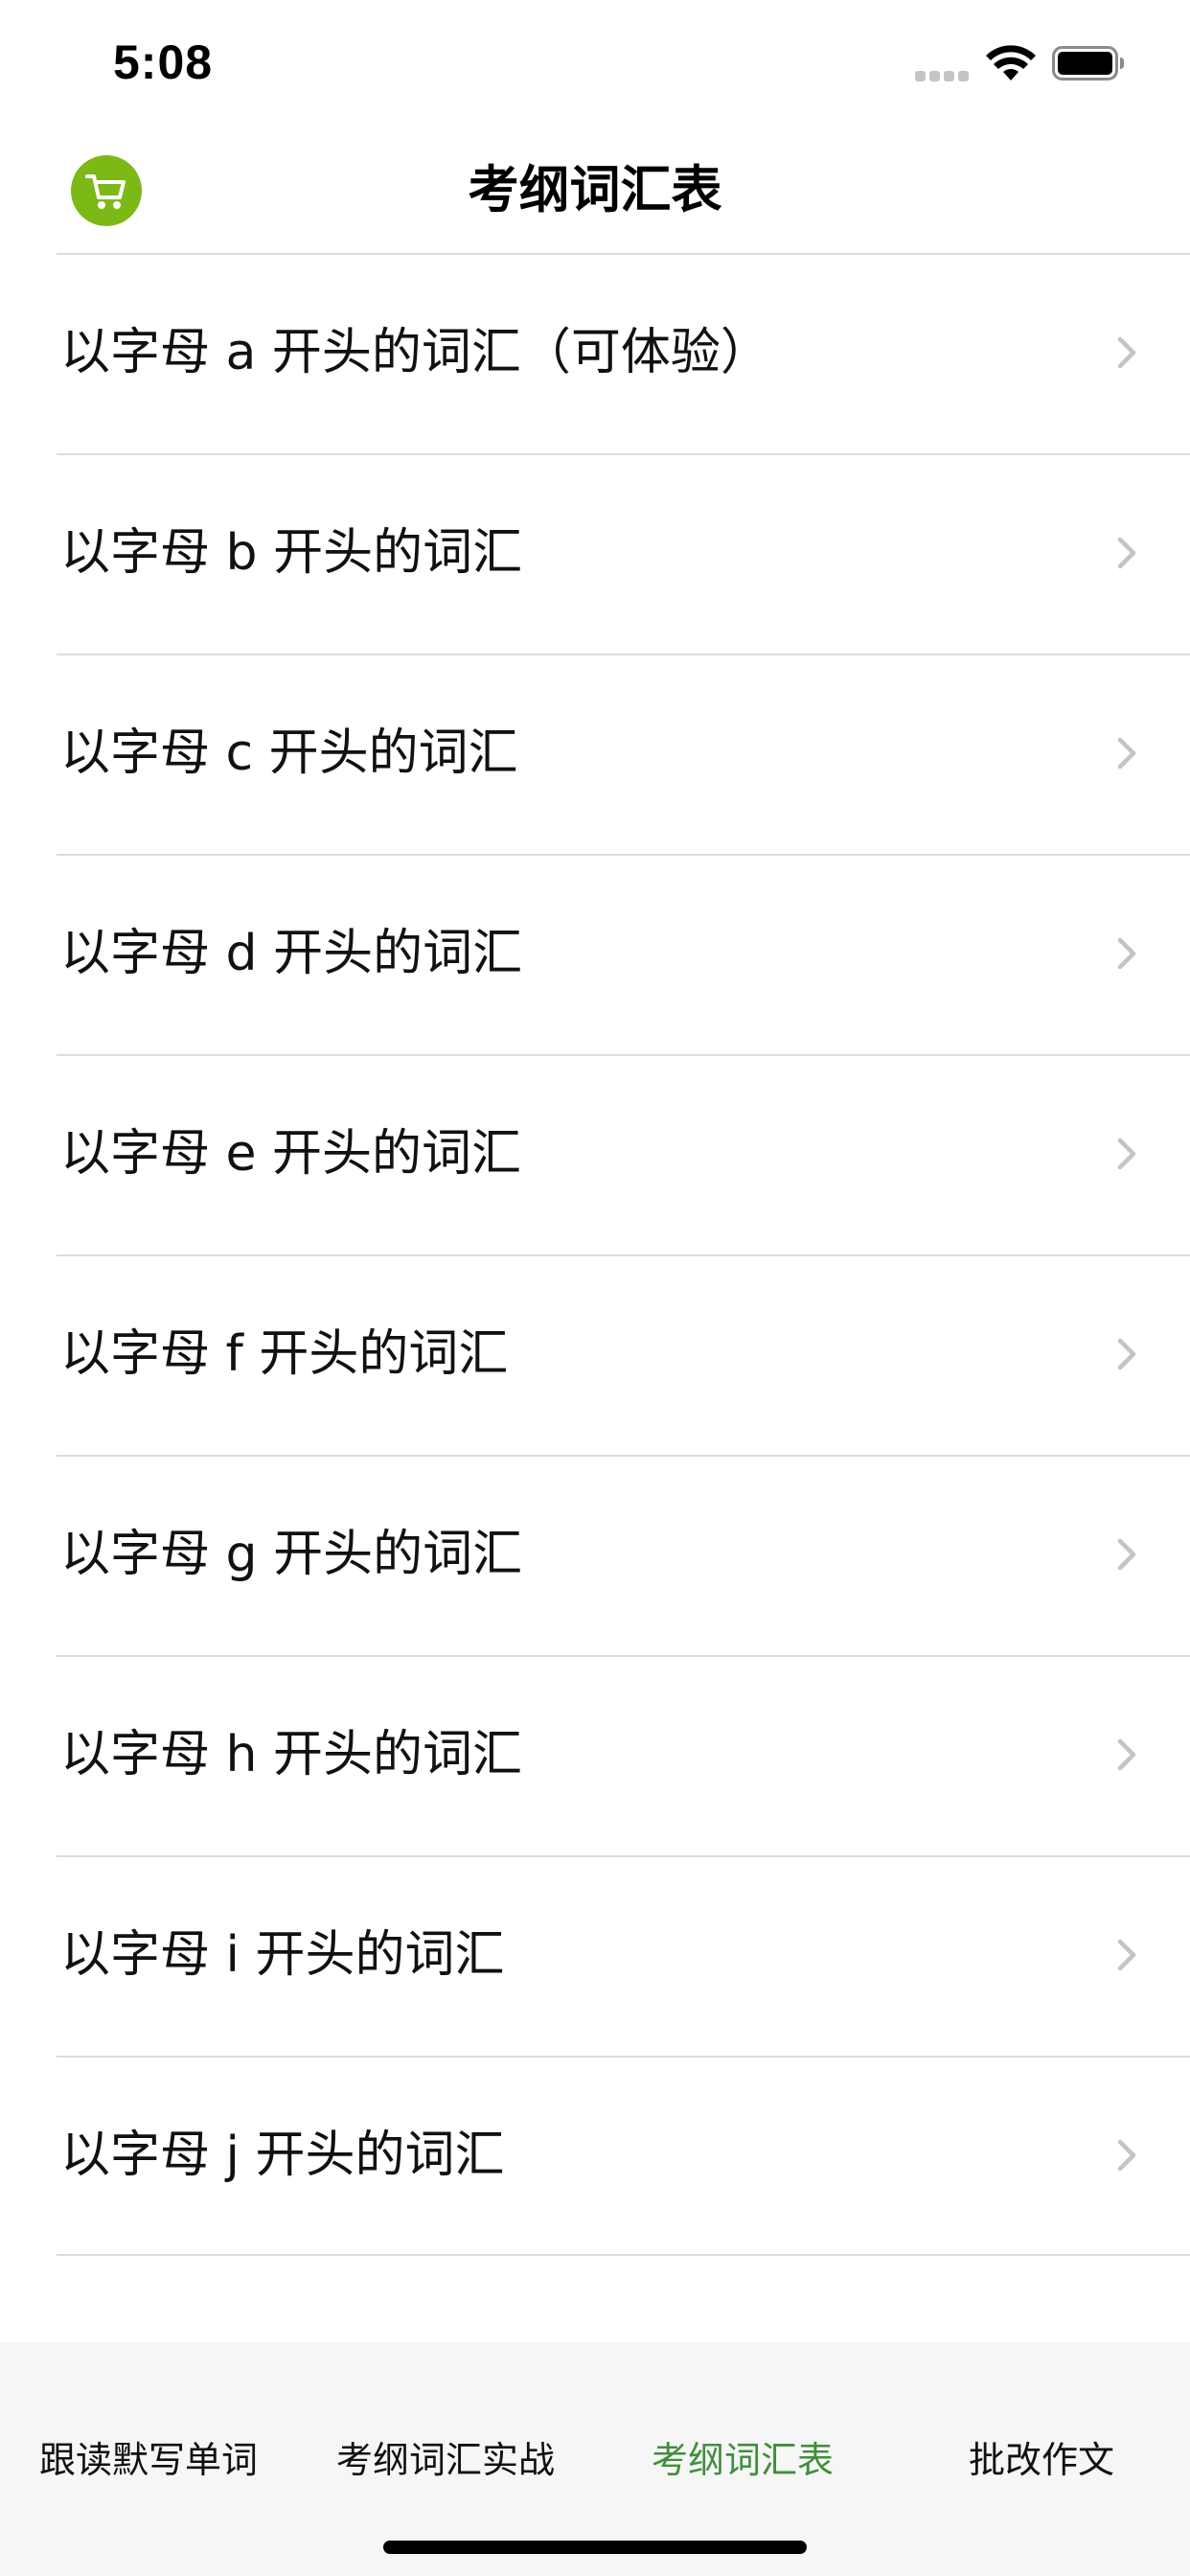 The height and width of the screenshot is (2576, 1190). What do you see at coordinates (291, 1154) in the screenshot?
I see `list-item-label: 以字母 e 开头的词汇` at bounding box center [291, 1154].